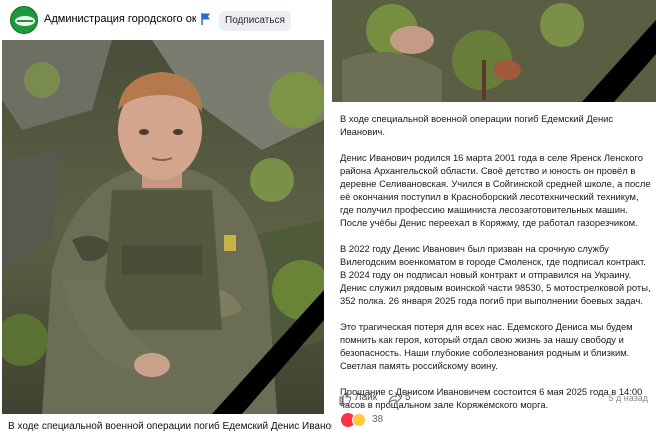 The width and height of the screenshot is (656, 438). I want to click on flag-icon, so click(206, 19).